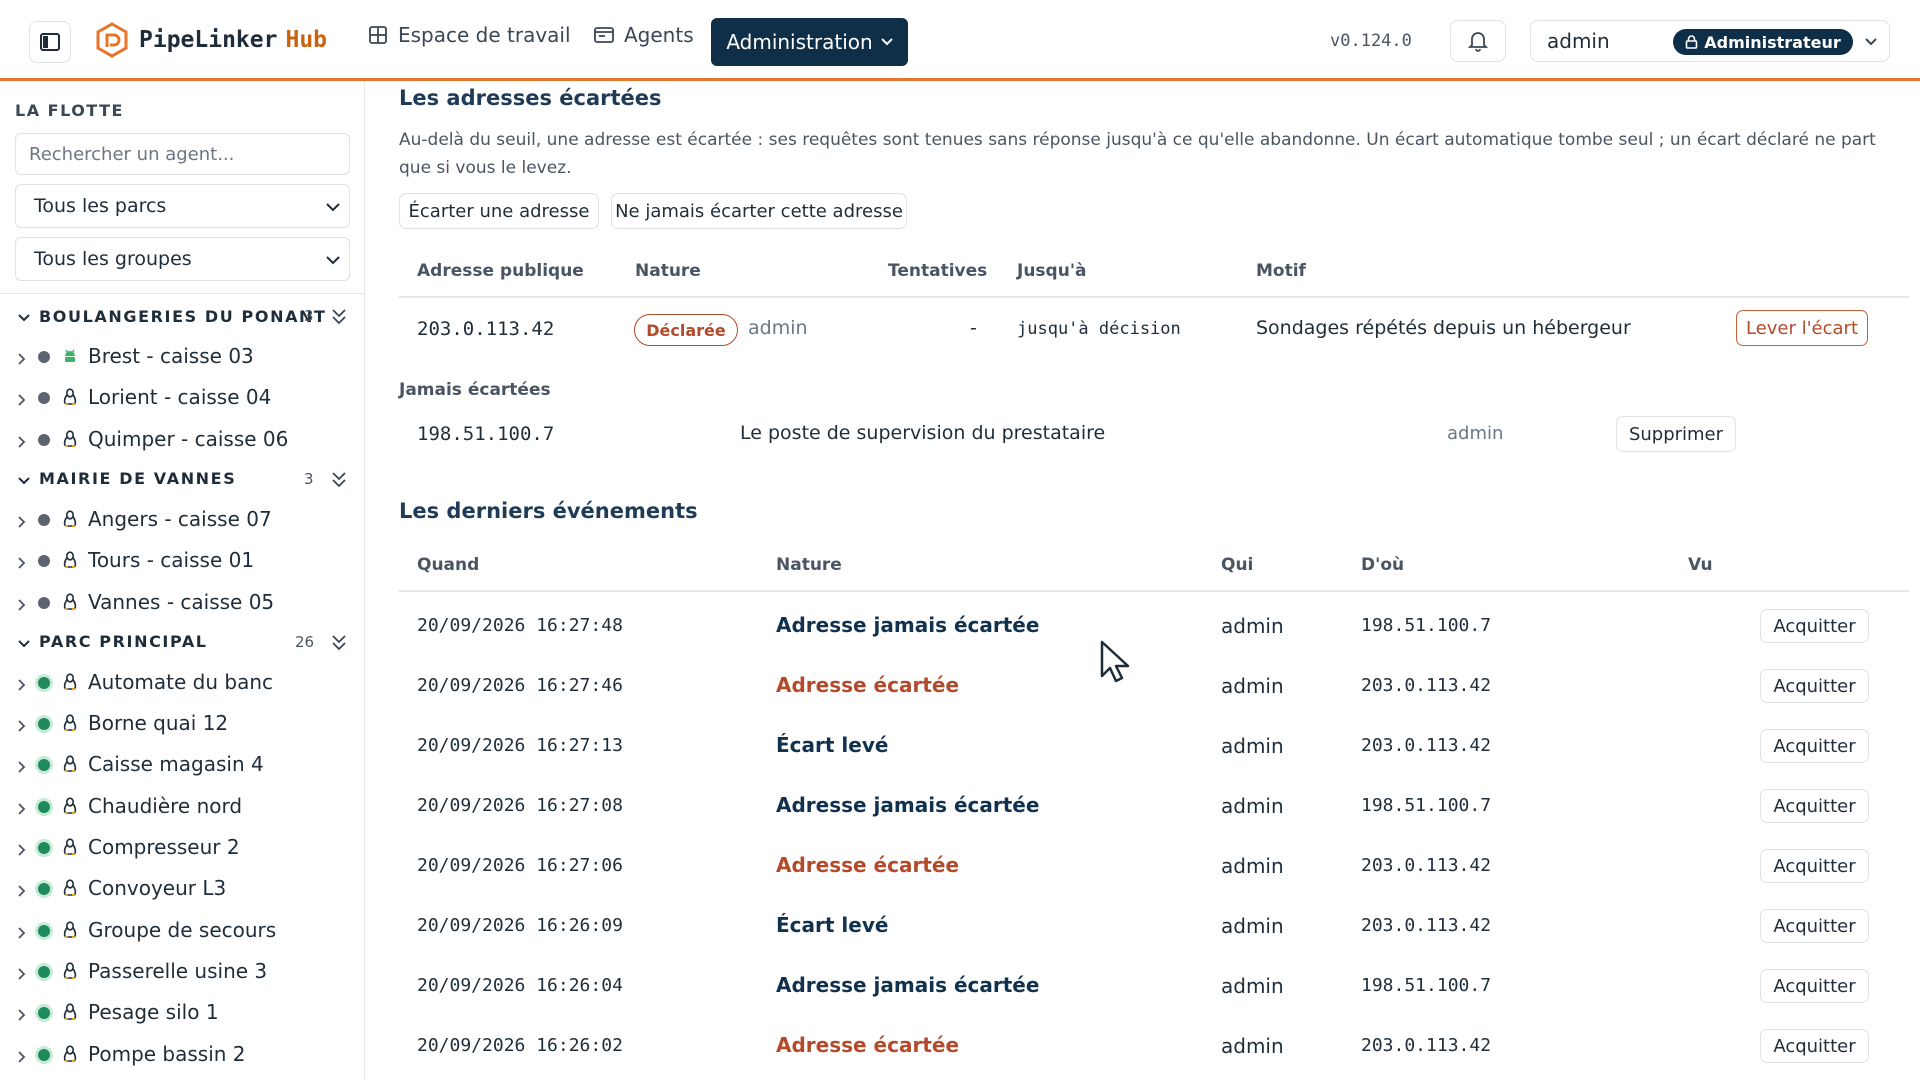  I want to click on sidebar-agent-item: Compresseur 2, so click(182, 847).